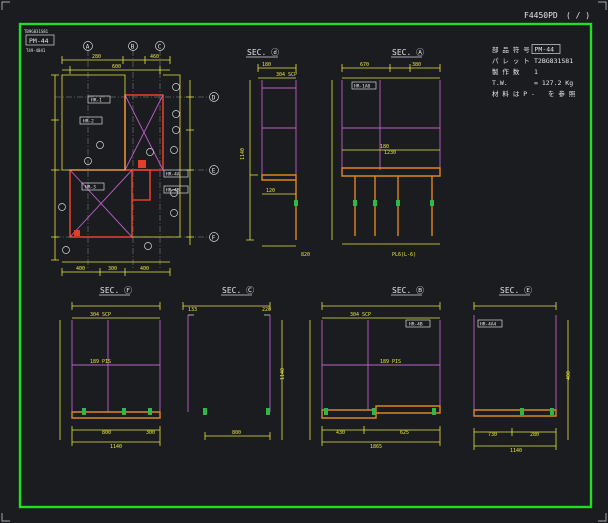 The width and height of the screenshot is (608, 523). Describe the element at coordinates (116, 290) in the screenshot. I see `section-title: SEC. Ⓕ` at that location.